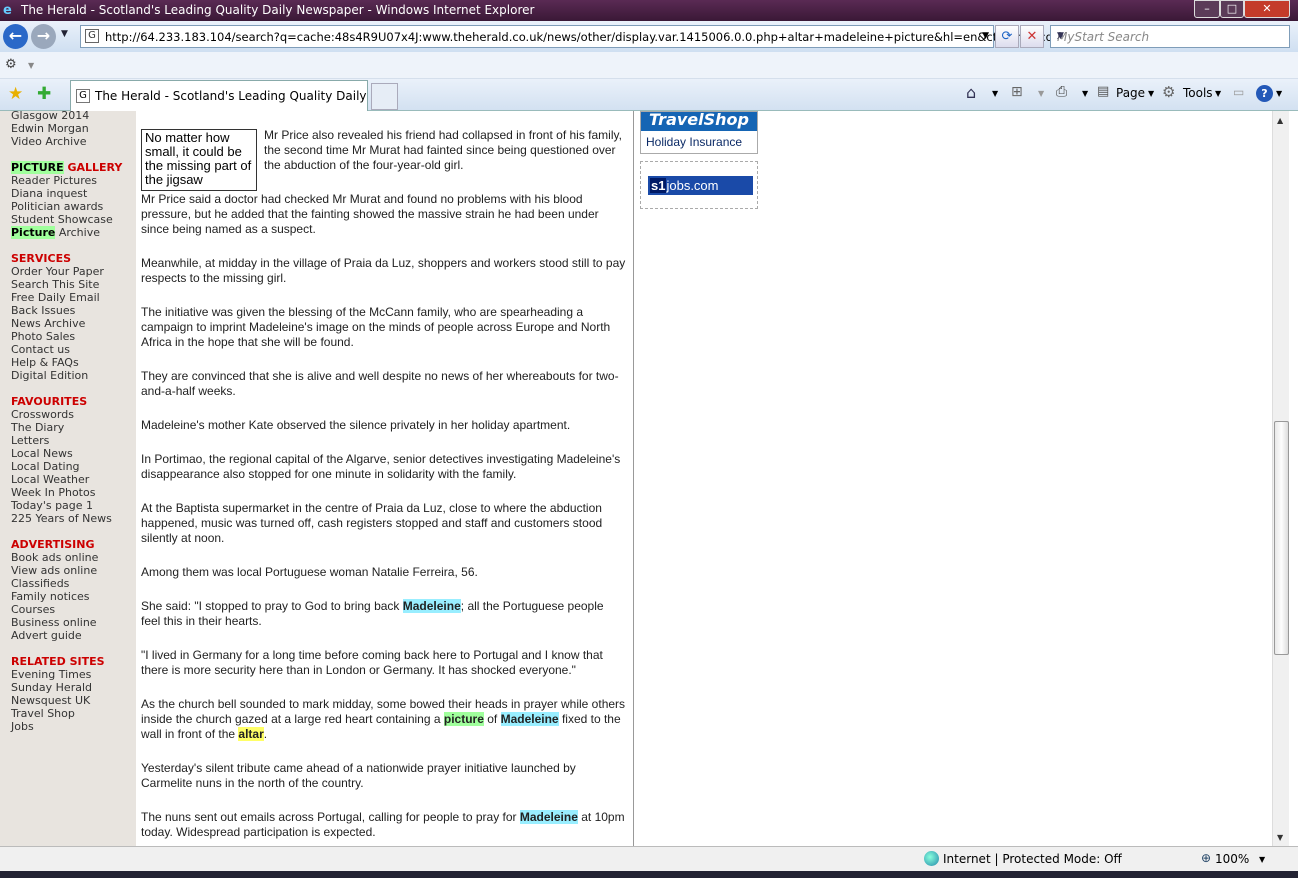 This screenshot has height=878, width=1298. What do you see at coordinates (49, 193) in the screenshot?
I see `leftnav-link: Diana inquest` at bounding box center [49, 193].